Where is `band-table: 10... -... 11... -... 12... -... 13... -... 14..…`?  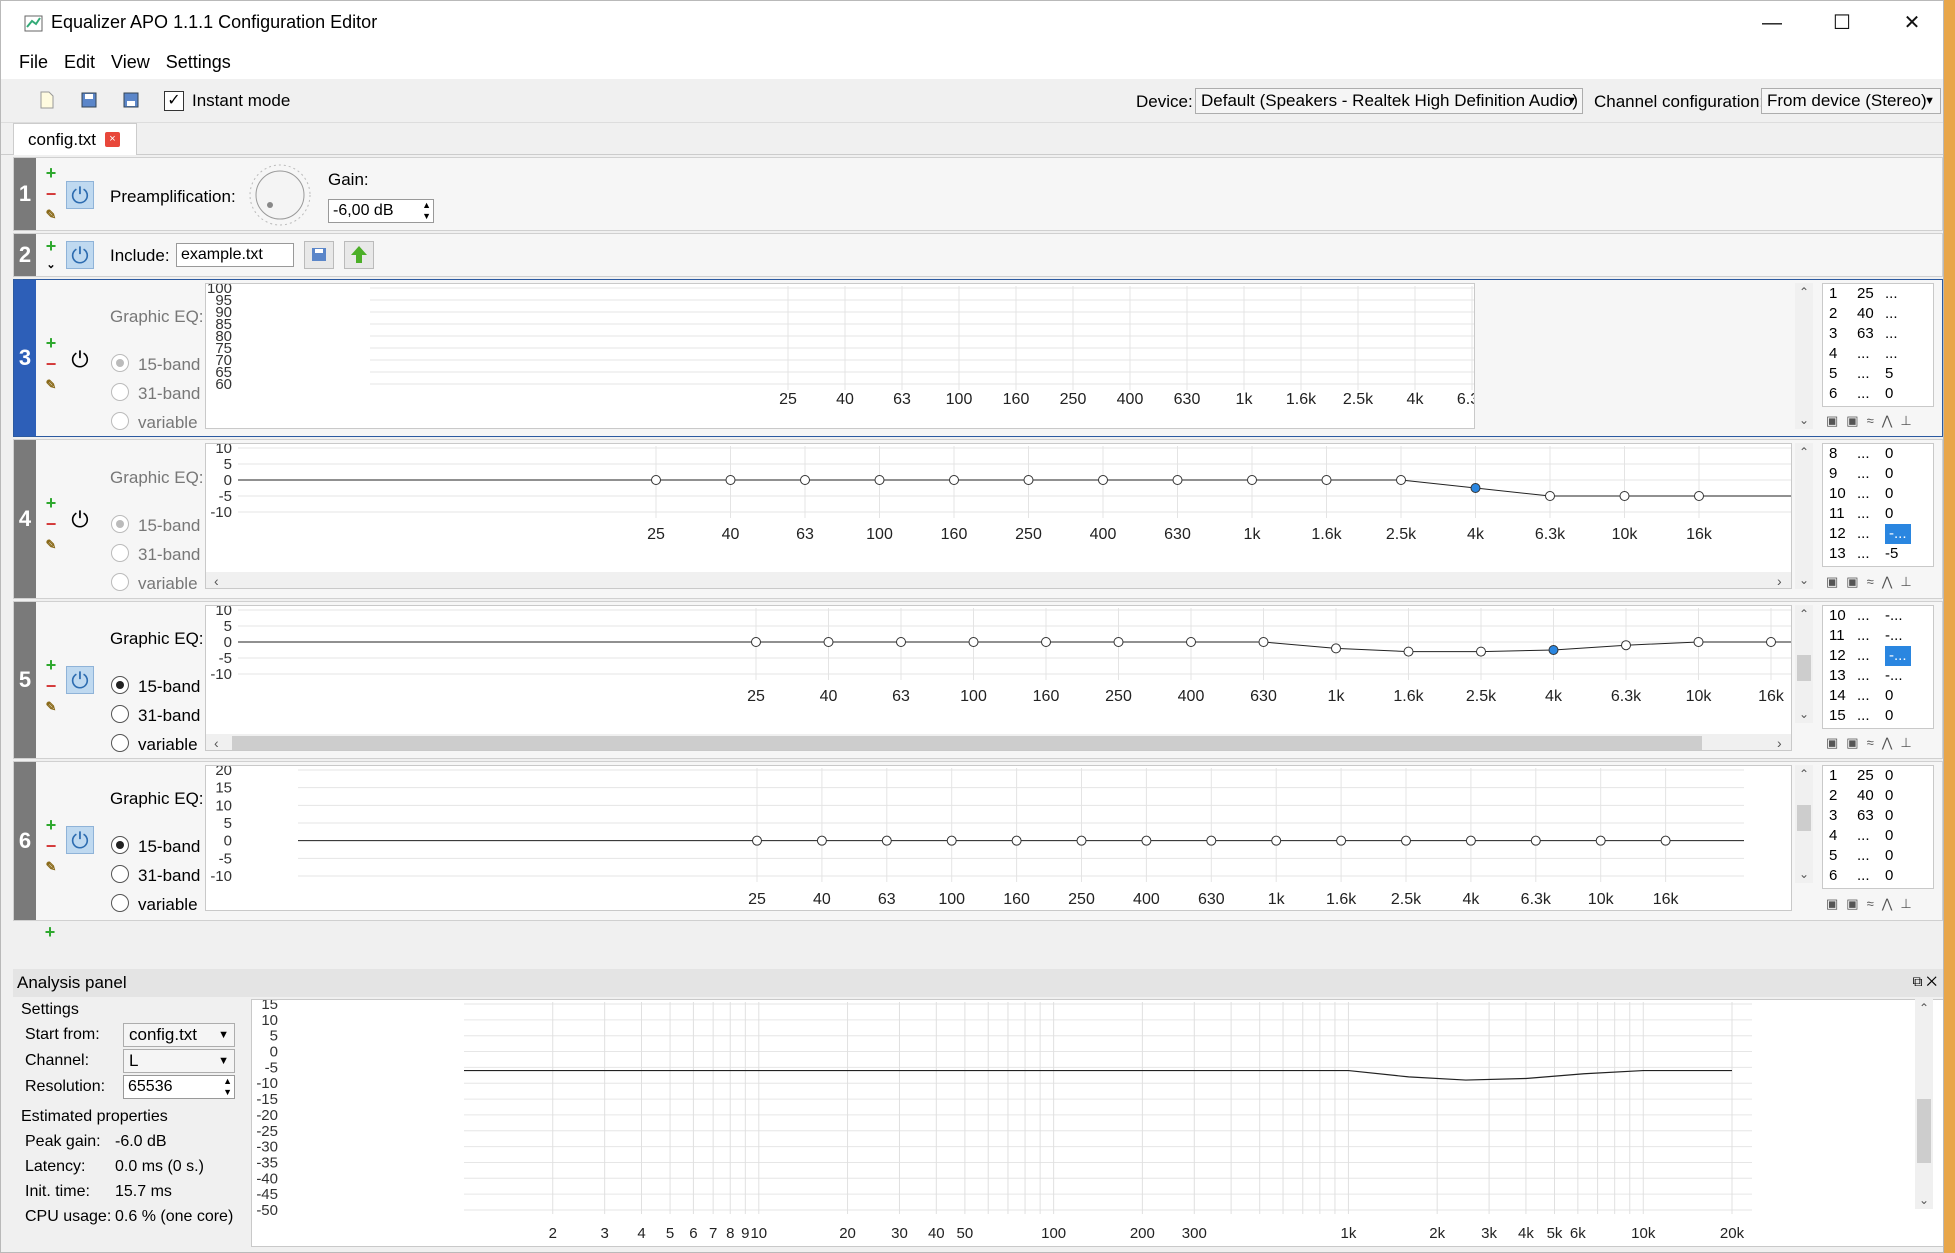 band-table: 10... -... 11... -... 12... -... 13... -... 14..… is located at coordinates (1878, 667).